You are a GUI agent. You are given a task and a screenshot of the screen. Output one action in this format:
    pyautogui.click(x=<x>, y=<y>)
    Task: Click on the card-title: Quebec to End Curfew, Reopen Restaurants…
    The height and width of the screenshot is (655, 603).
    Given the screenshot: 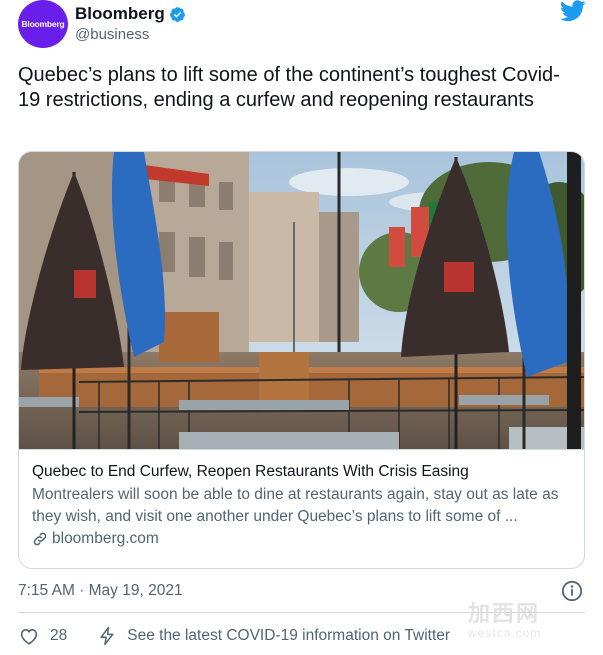 What is the action you would take?
    pyautogui.click(x=301, y=471)
    